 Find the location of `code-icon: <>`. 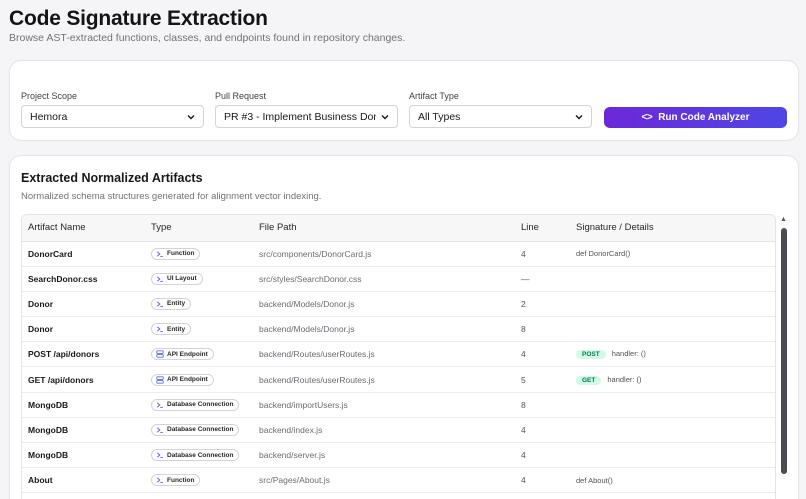

code-icon: <> is located at coordinates (647, 117).